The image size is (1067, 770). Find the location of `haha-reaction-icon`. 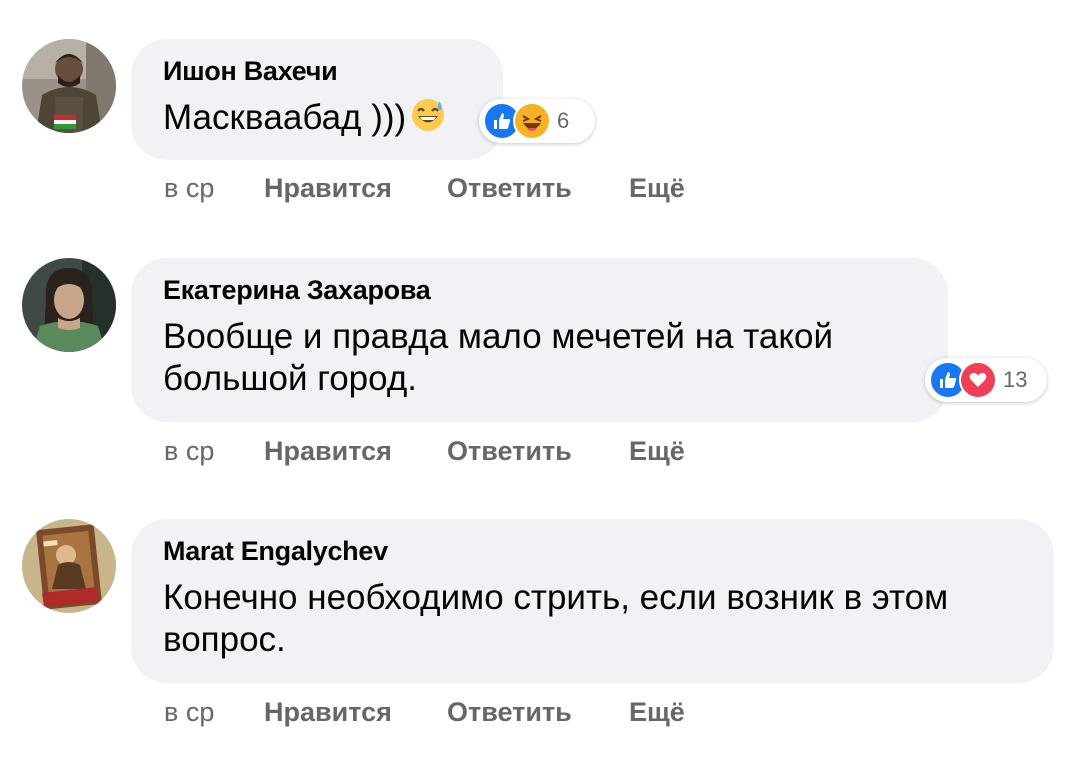

haha-reaction-icon is located at coordinates (532, 121).